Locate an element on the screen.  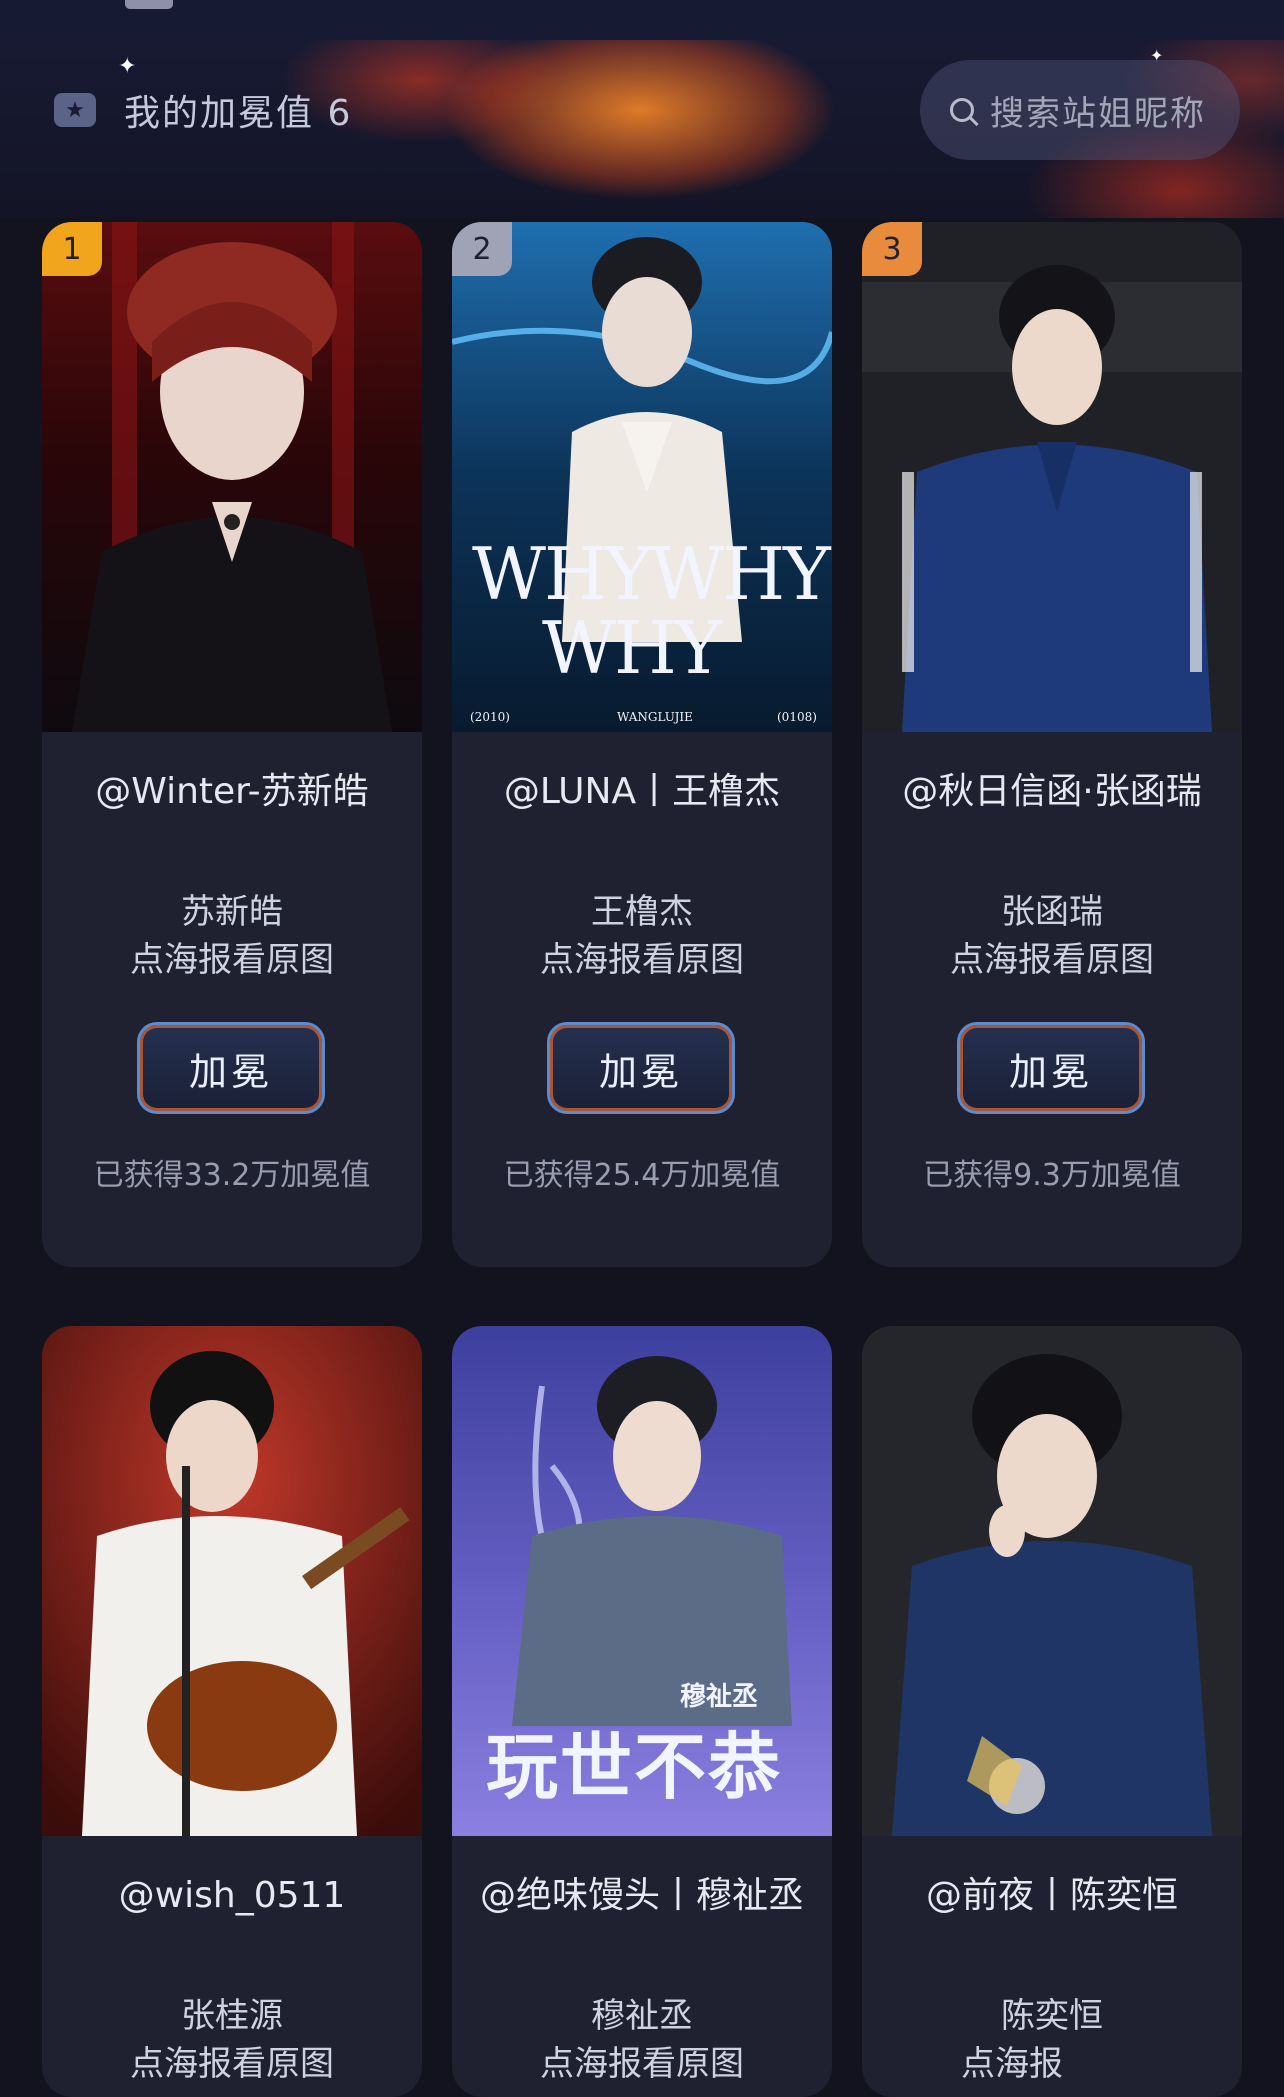
station-nickname: @wish_0511 is located at coordinates (232, 1895).